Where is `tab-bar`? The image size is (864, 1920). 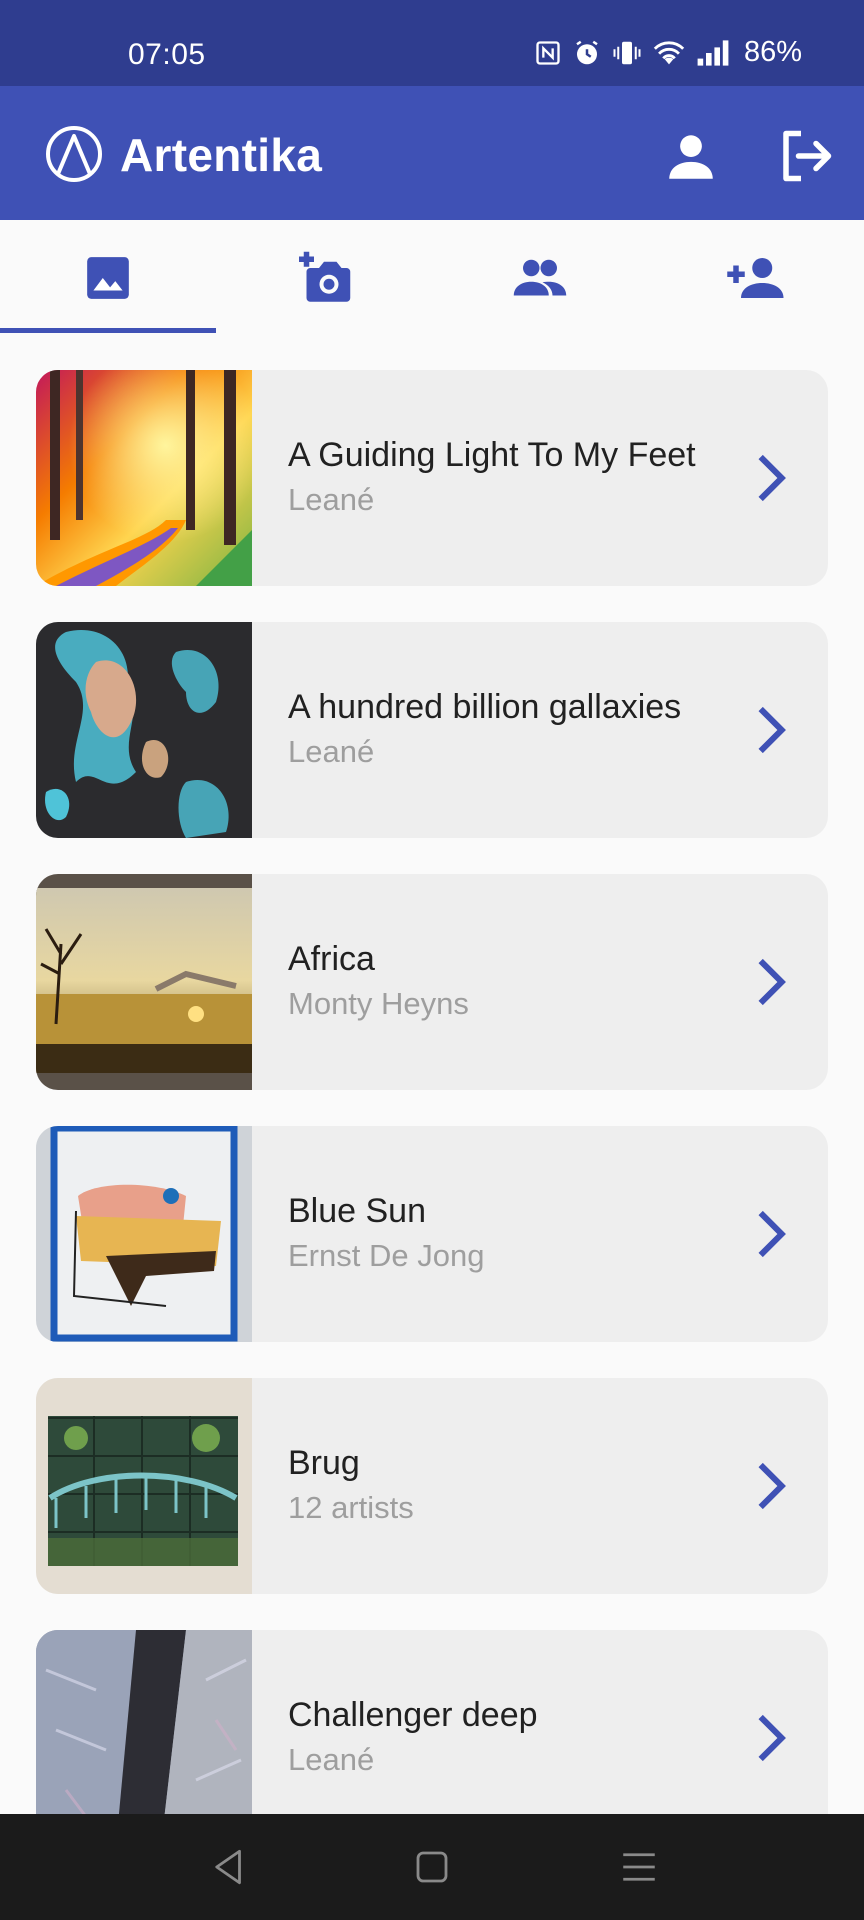 tab-bar is located at coordinates (432, 278).